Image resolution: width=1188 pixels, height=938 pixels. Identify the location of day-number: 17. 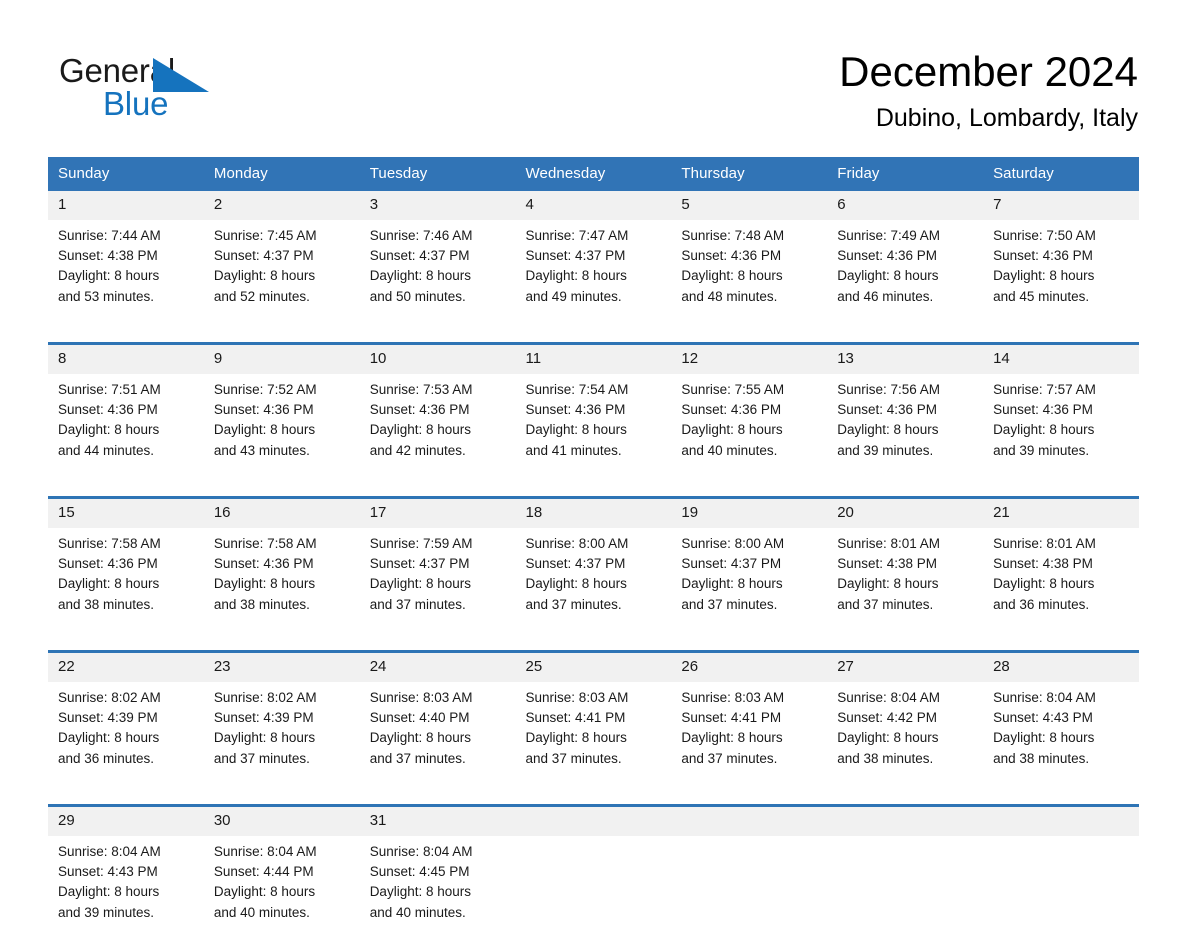
(437, 512).